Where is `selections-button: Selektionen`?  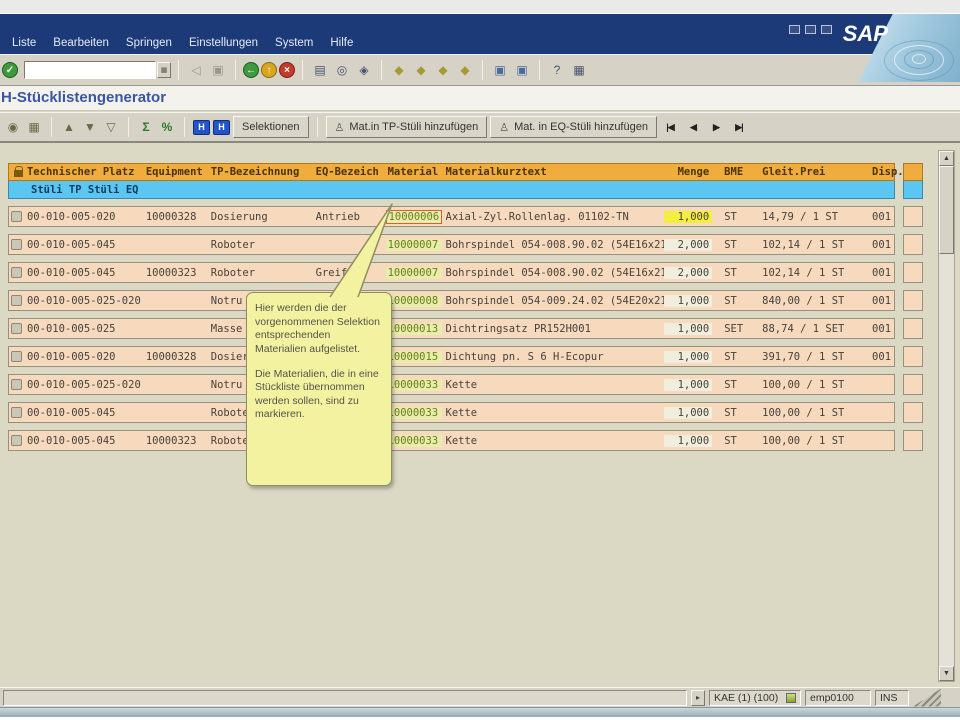 selections-button: Selektionen is located at coordinates (271, 127).